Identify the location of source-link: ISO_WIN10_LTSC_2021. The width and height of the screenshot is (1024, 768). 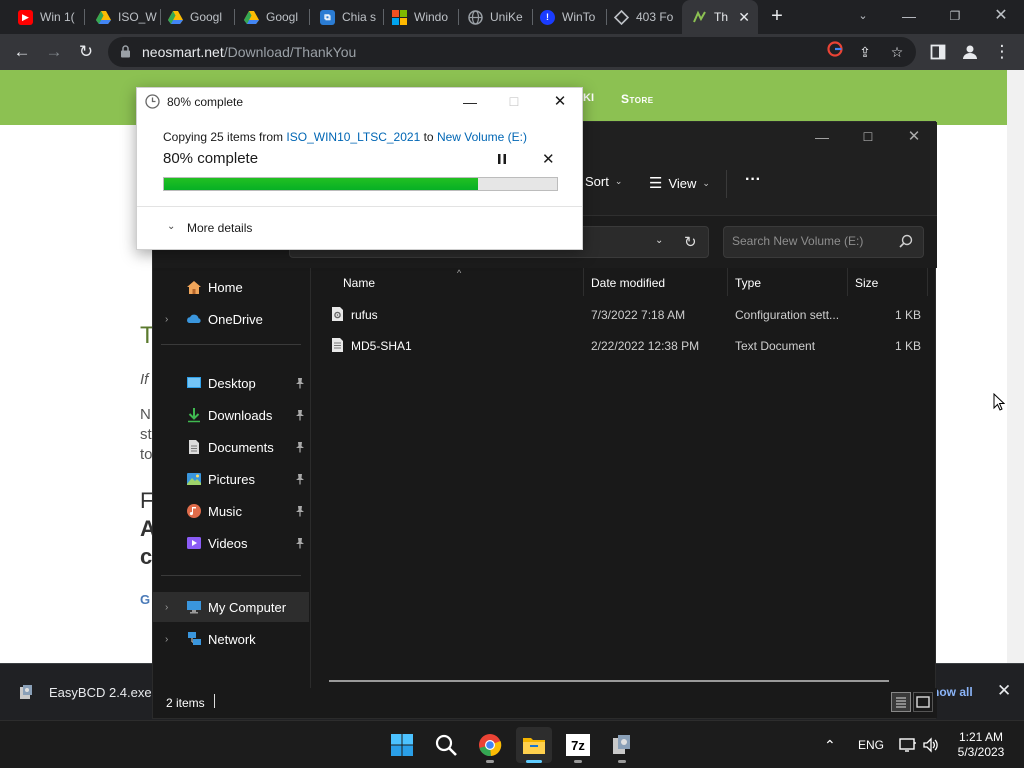
(353, 137).